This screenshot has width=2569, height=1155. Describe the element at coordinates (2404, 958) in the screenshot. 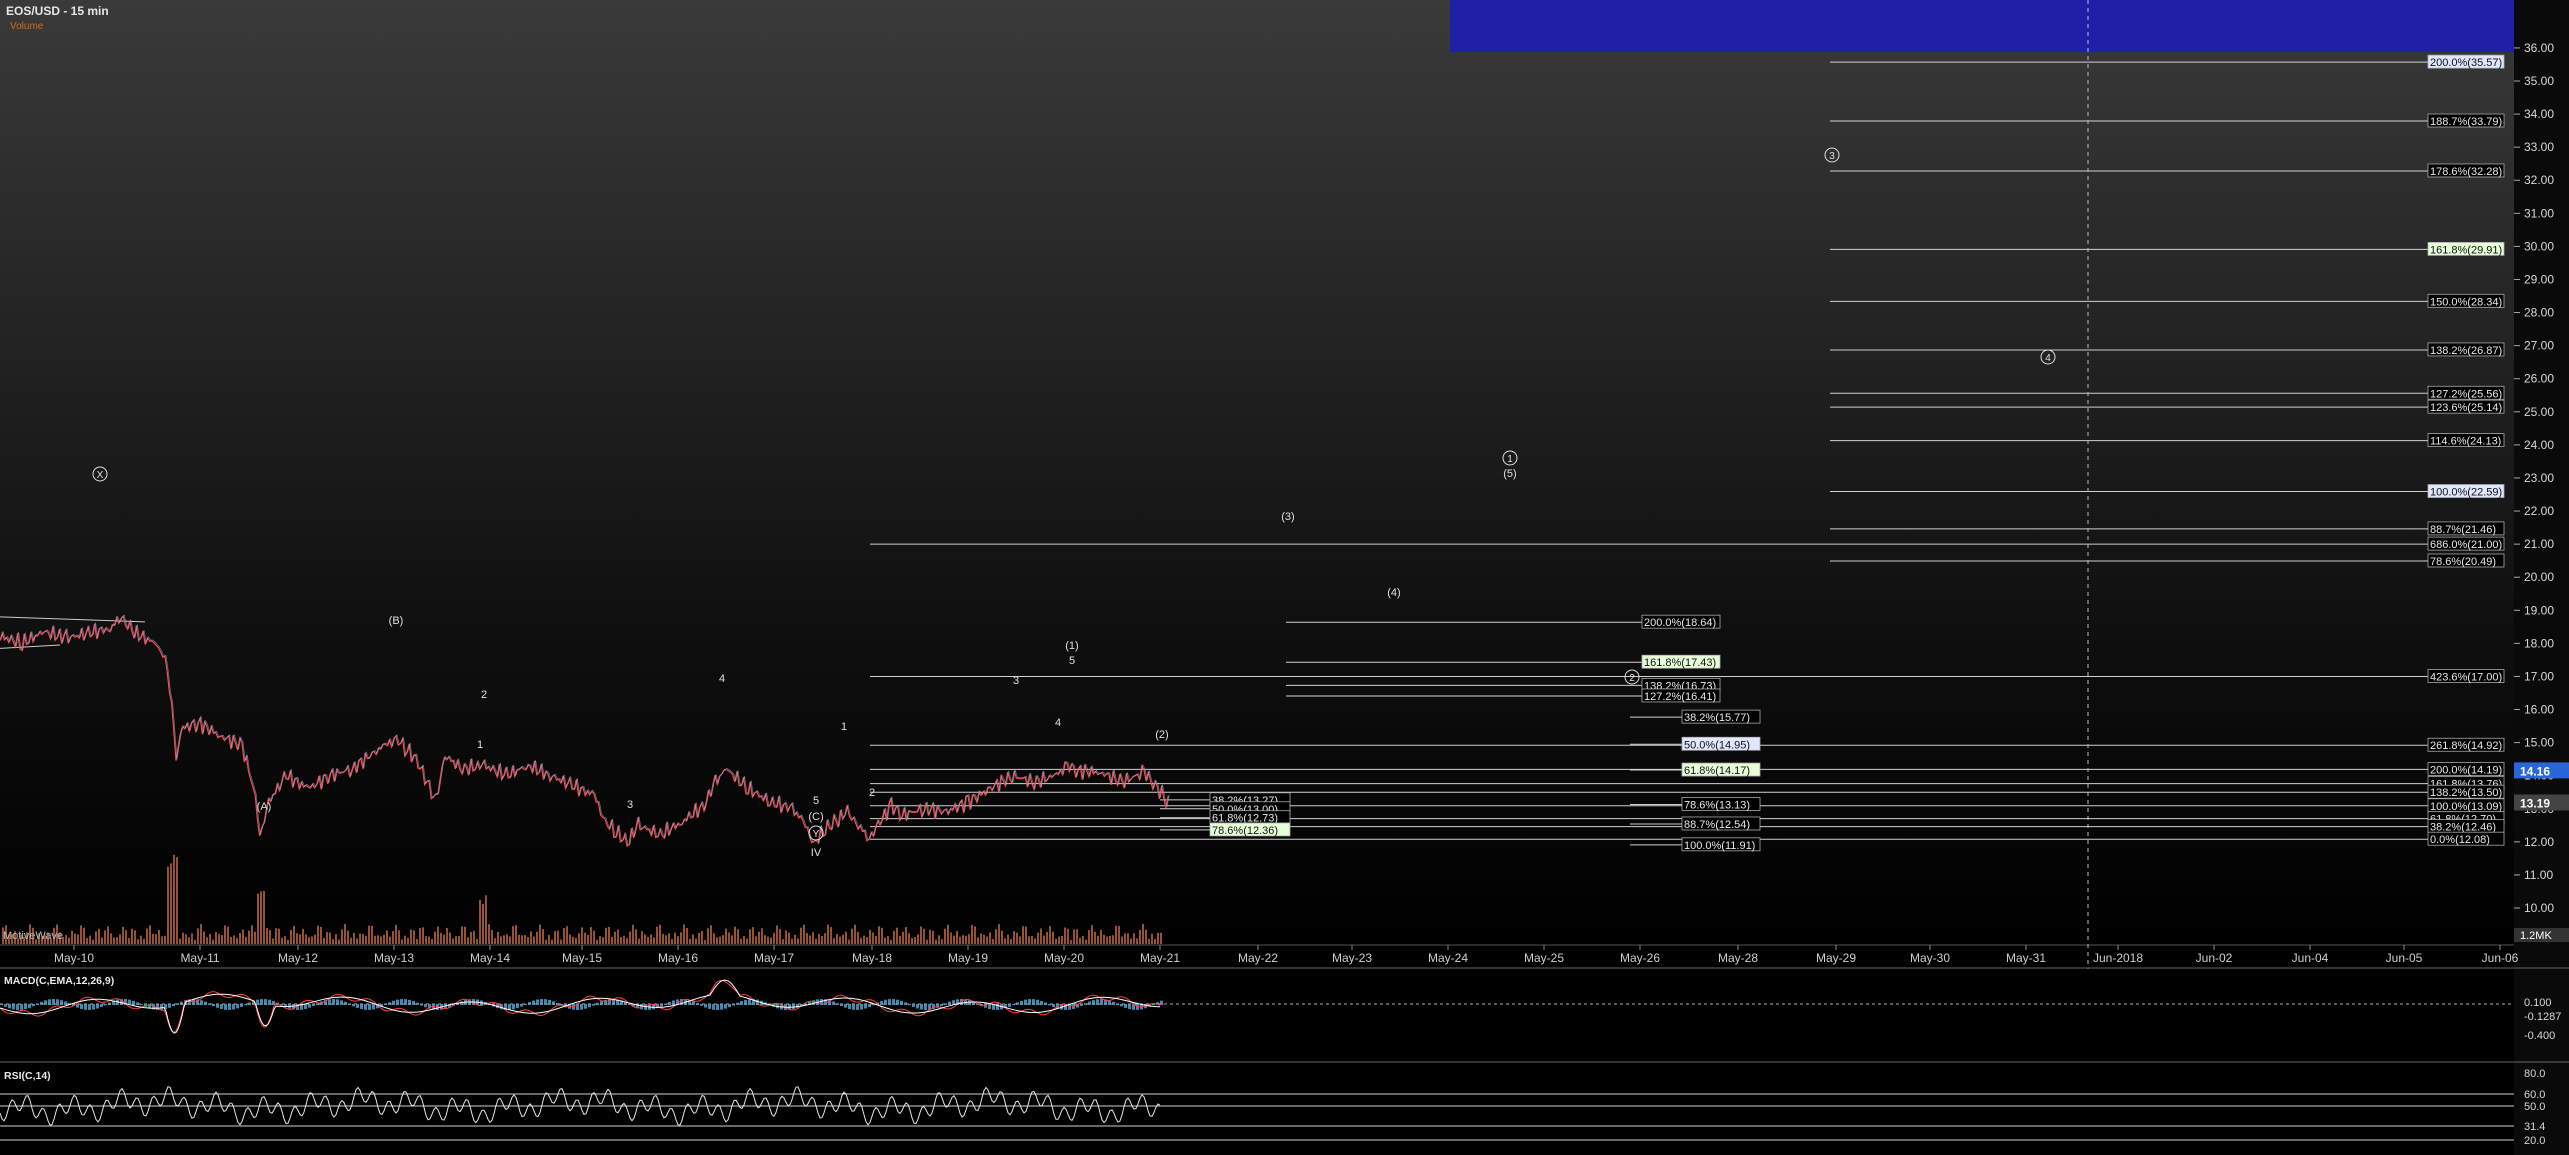

I see `date-tick-label: Jun-05` at that location.